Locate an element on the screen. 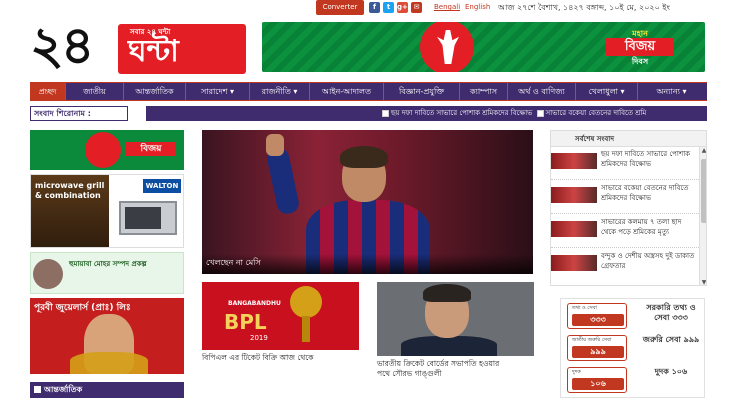 This screenshot has height=400, width=740. logo-number: ২৪ is located at coordinates (62, 46).